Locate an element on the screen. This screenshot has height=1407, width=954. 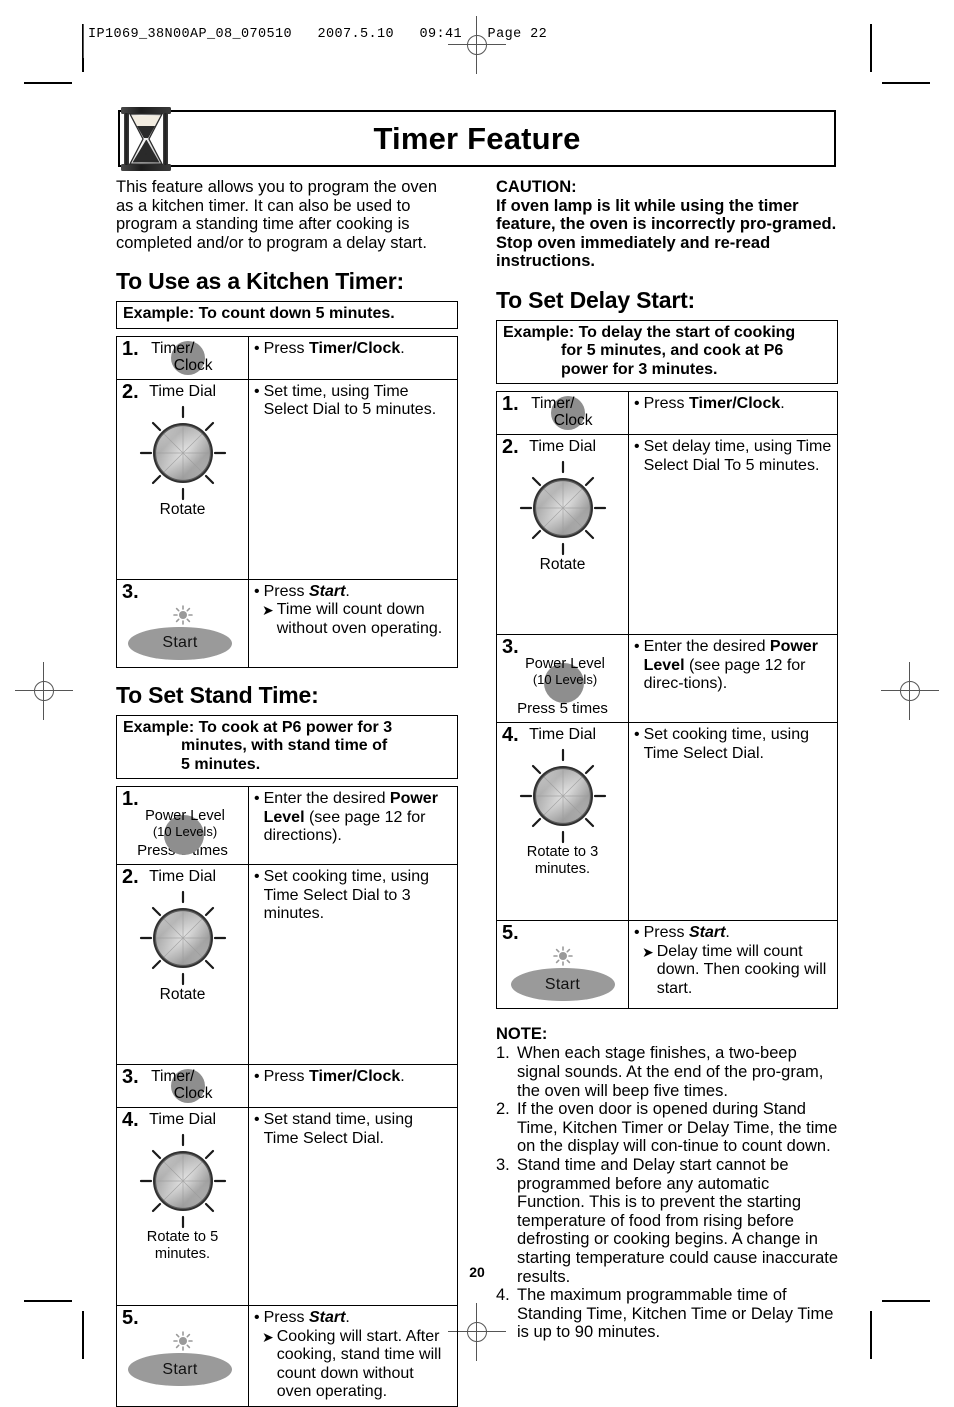
caution-heading: CAUTION: is located at coordinates (536, 187).